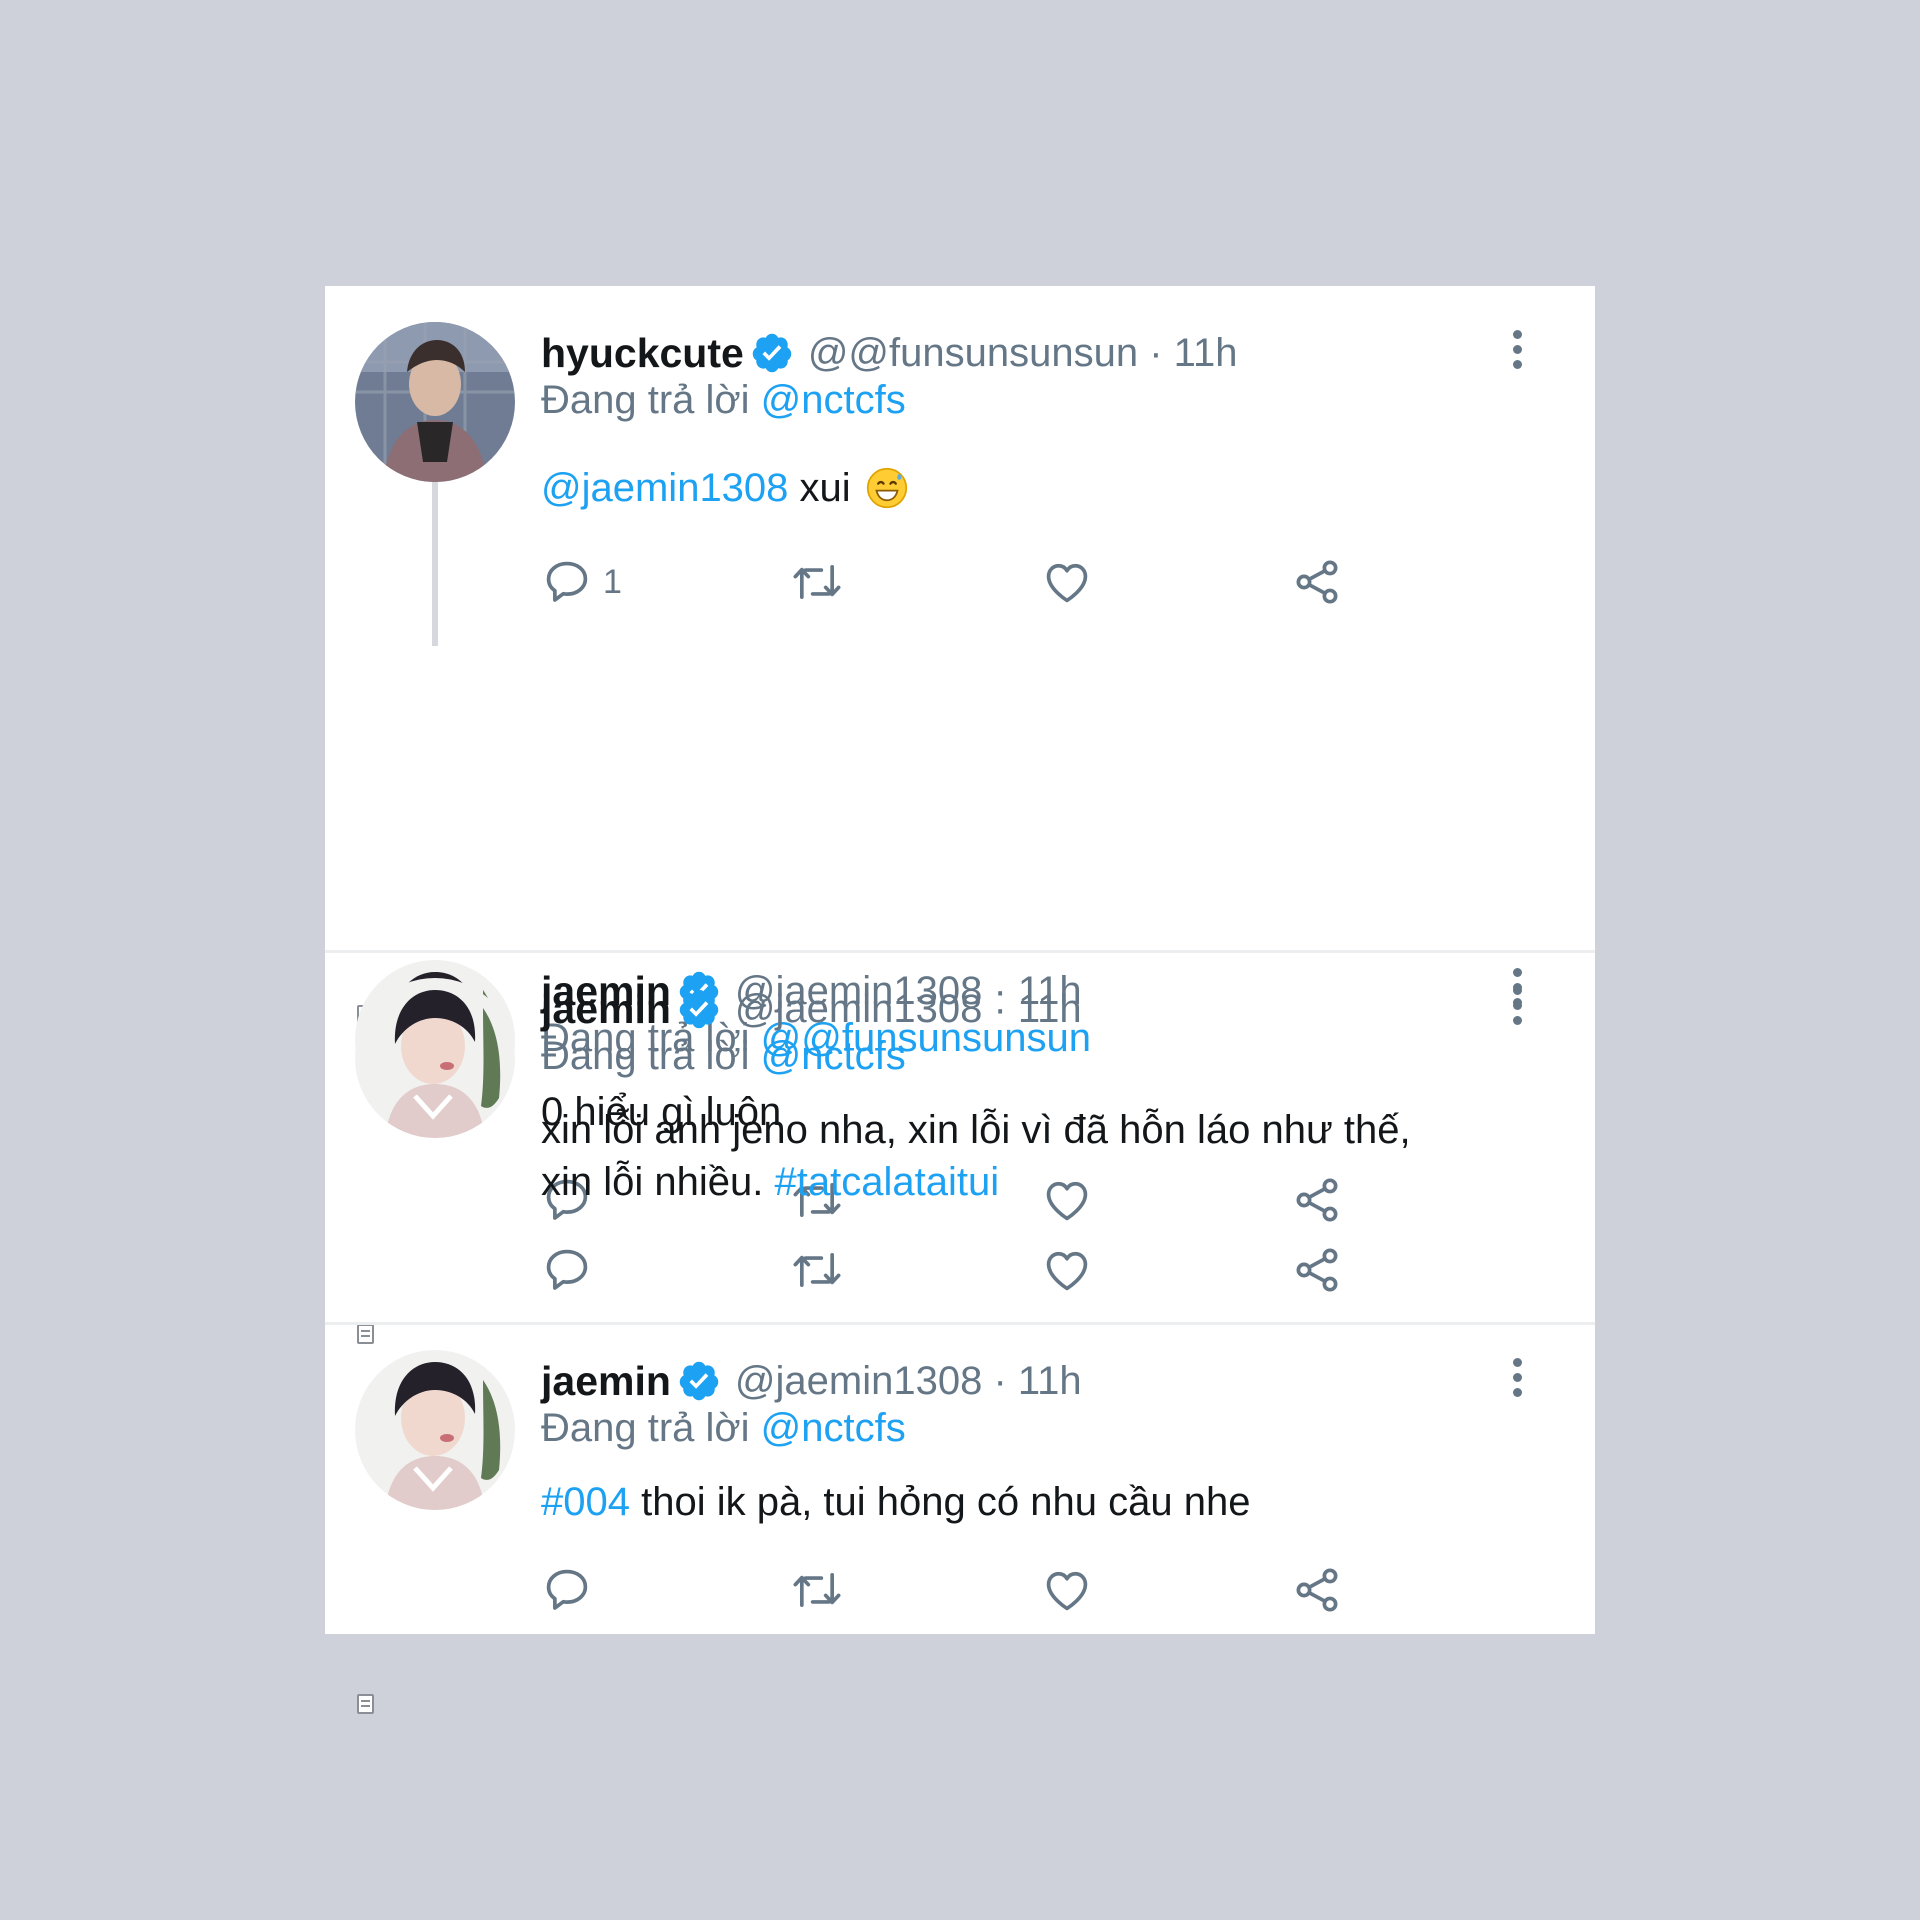 Image resolution: width=1920 pixels, height=1920 pixels. What do you see at coordinates (699, 1381) in the screenshot?
I see `verified-badge-icon` at bounding box center [699, 1381].